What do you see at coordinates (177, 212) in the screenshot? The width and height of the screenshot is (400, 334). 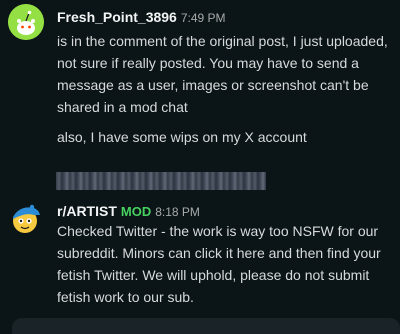 I see `timestamp: 8:18 PM` at bounding box center [177, 212].